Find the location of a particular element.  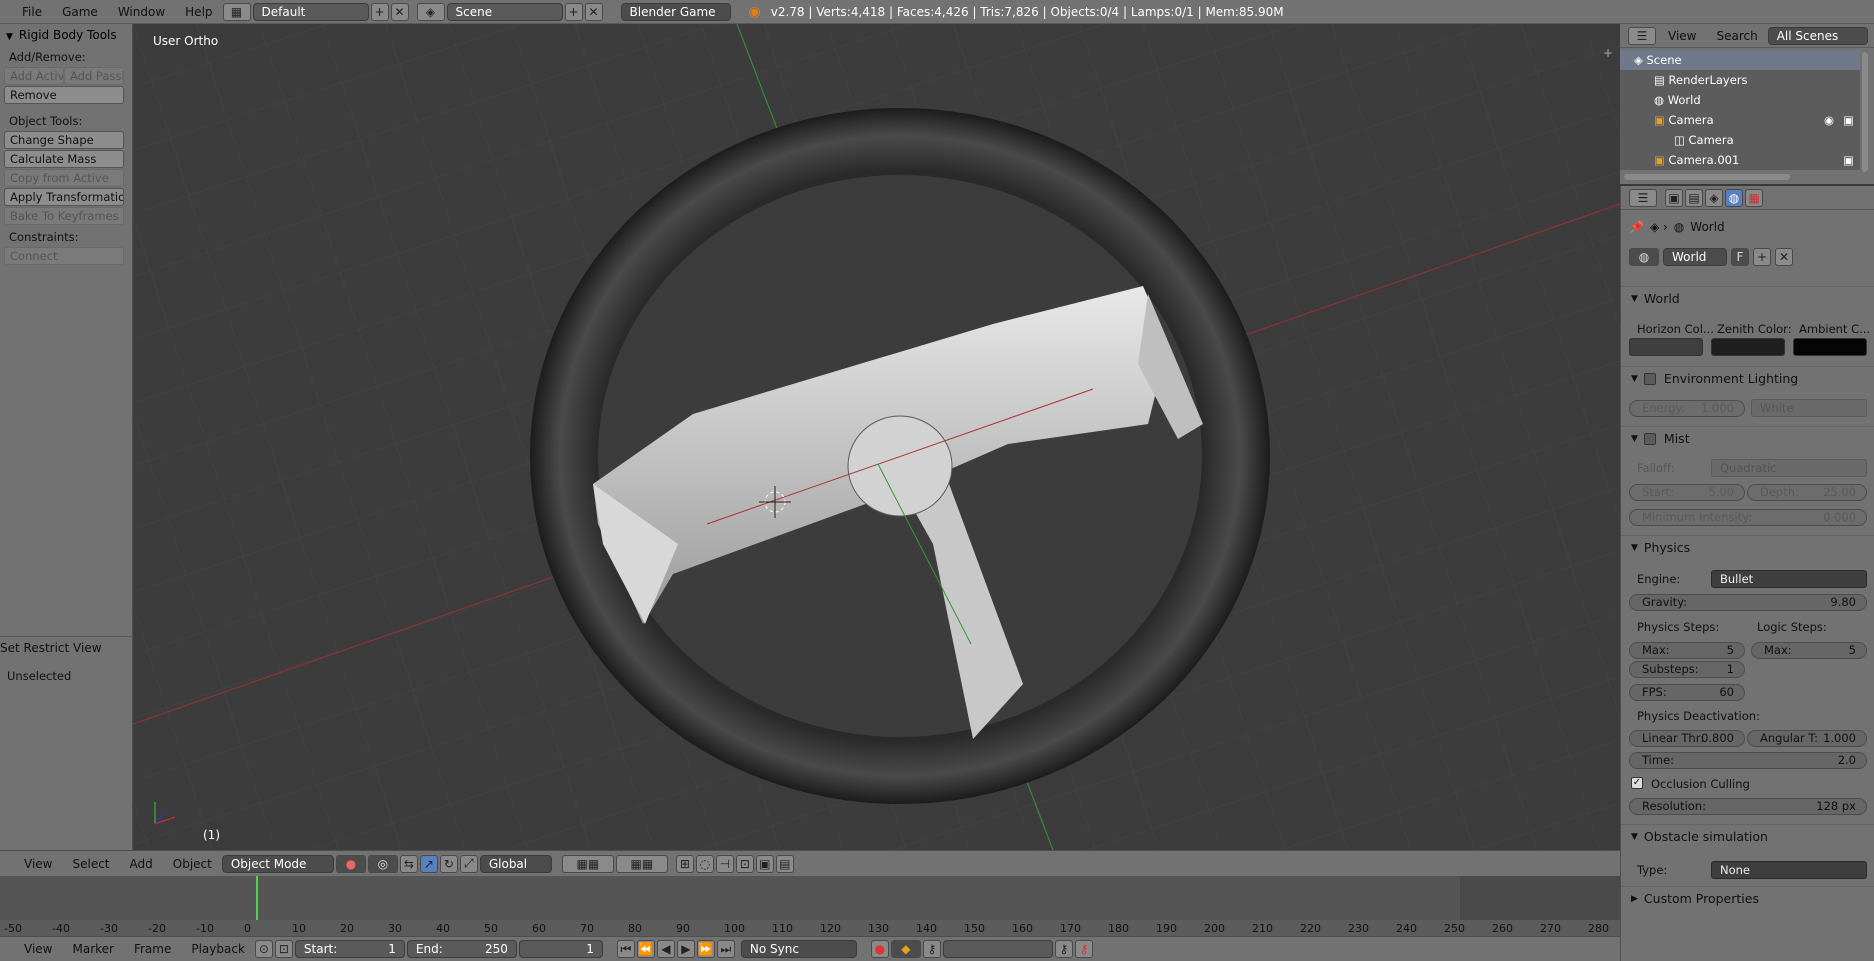

timeline-menu-playback: Playback is located at coordinates (218, 949).